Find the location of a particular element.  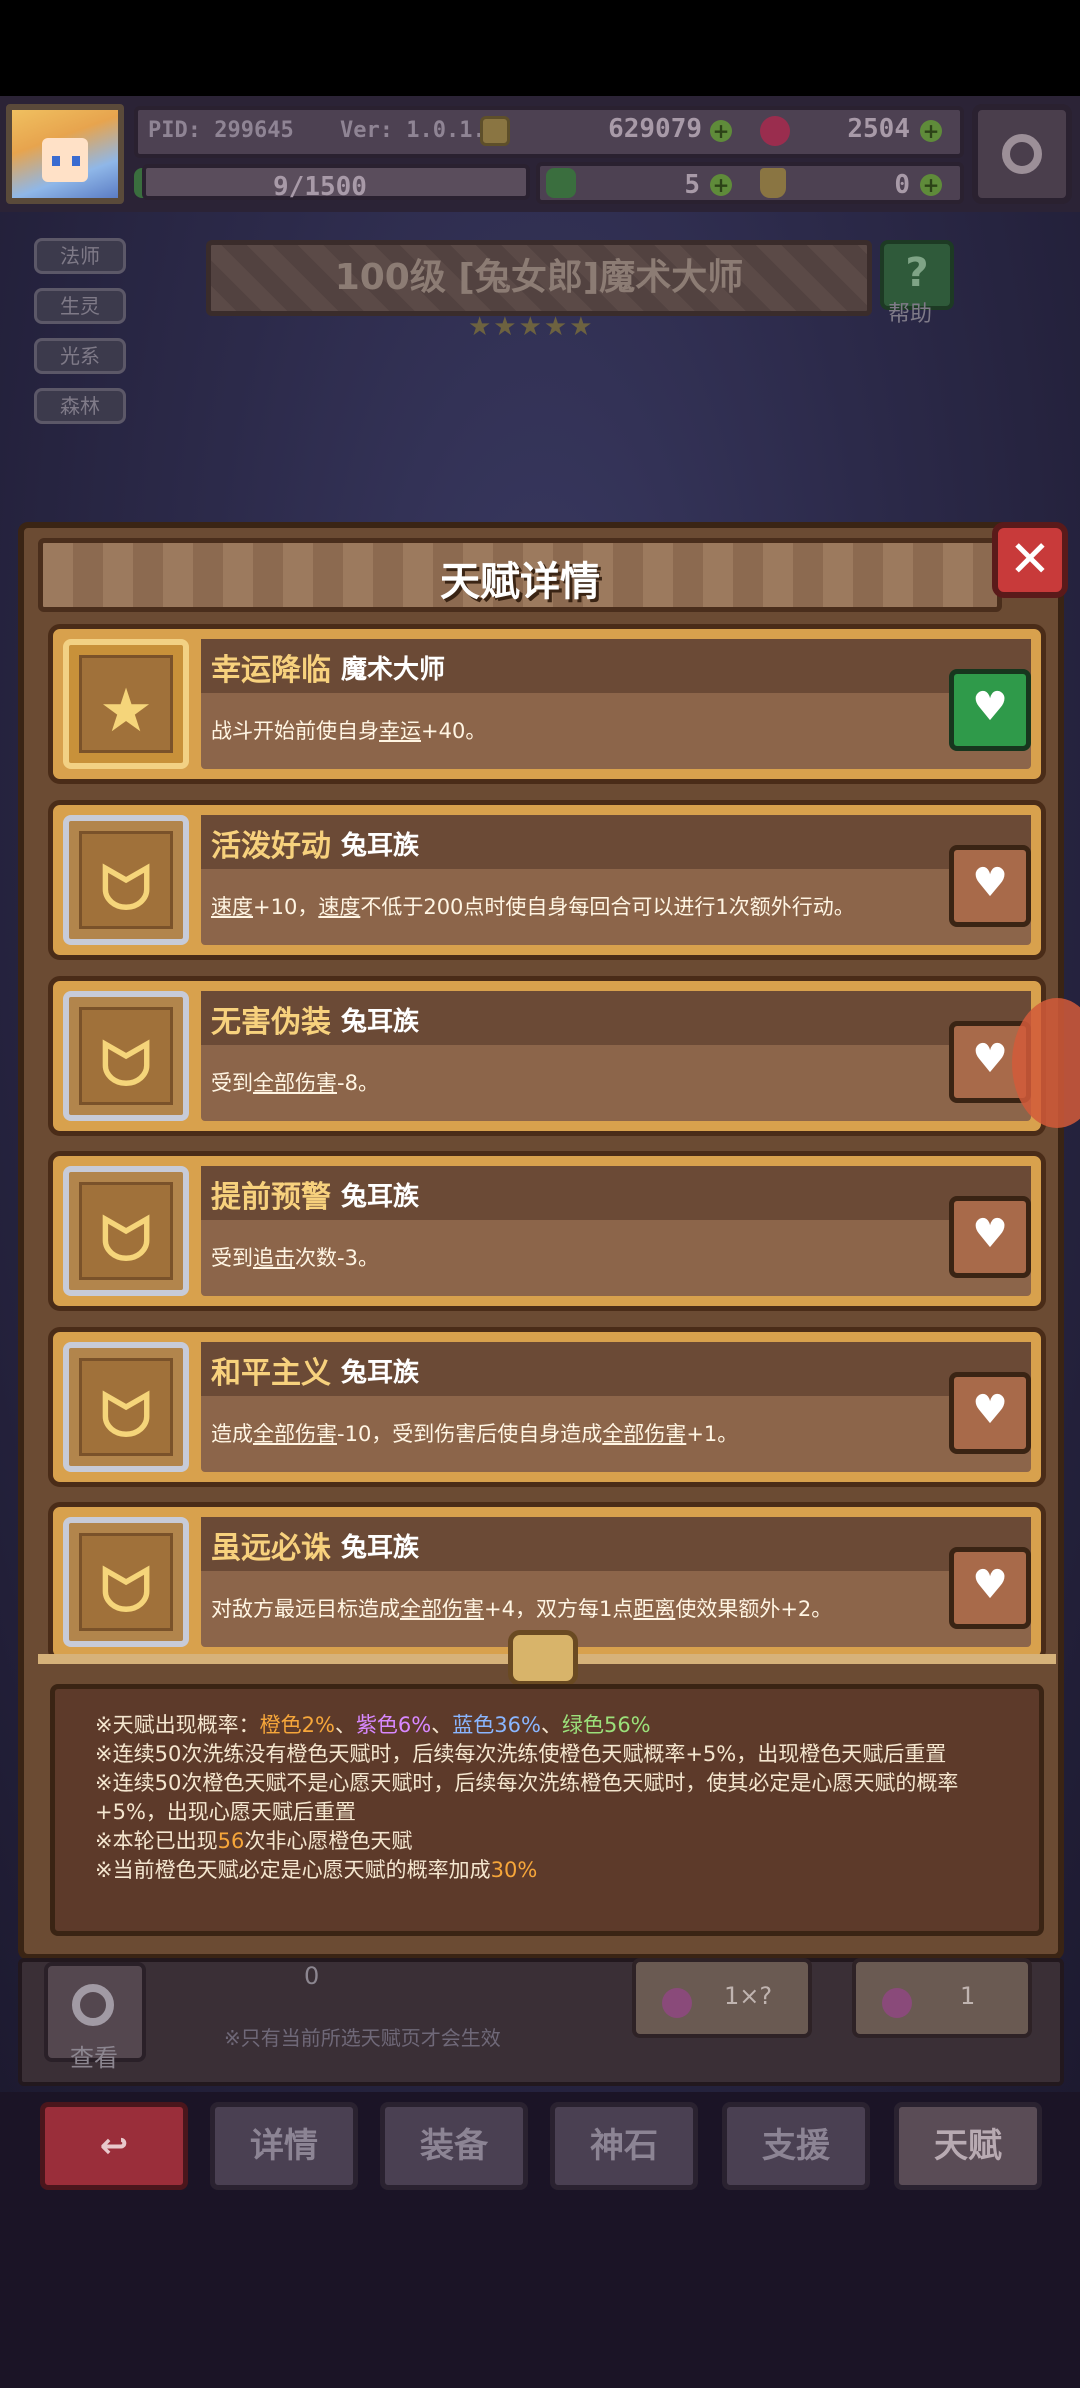

settings-button is located at coordinates (1022, 154).